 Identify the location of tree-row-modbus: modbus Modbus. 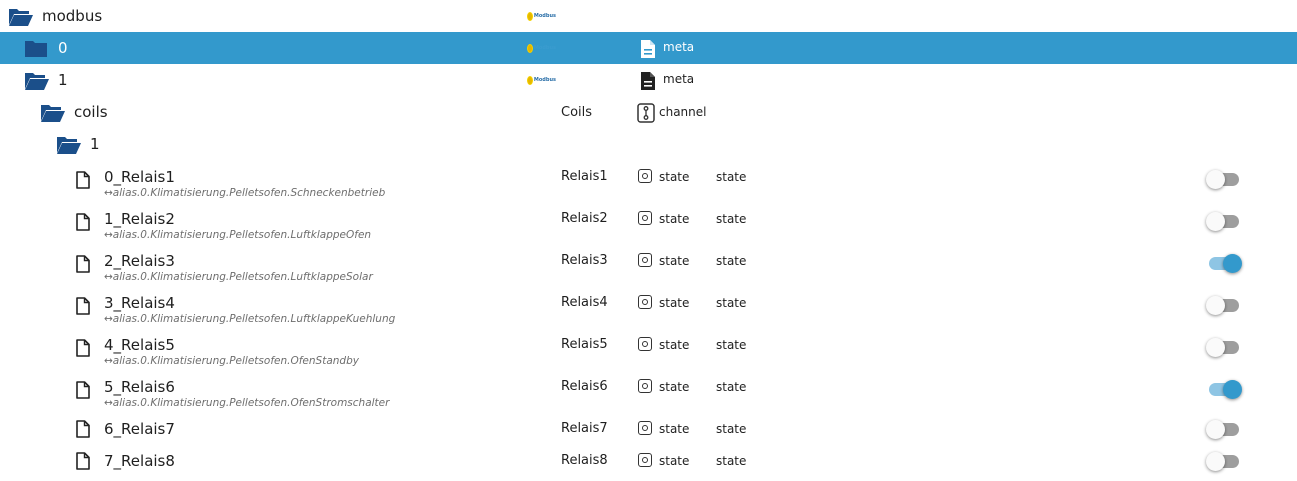
(648, 16).